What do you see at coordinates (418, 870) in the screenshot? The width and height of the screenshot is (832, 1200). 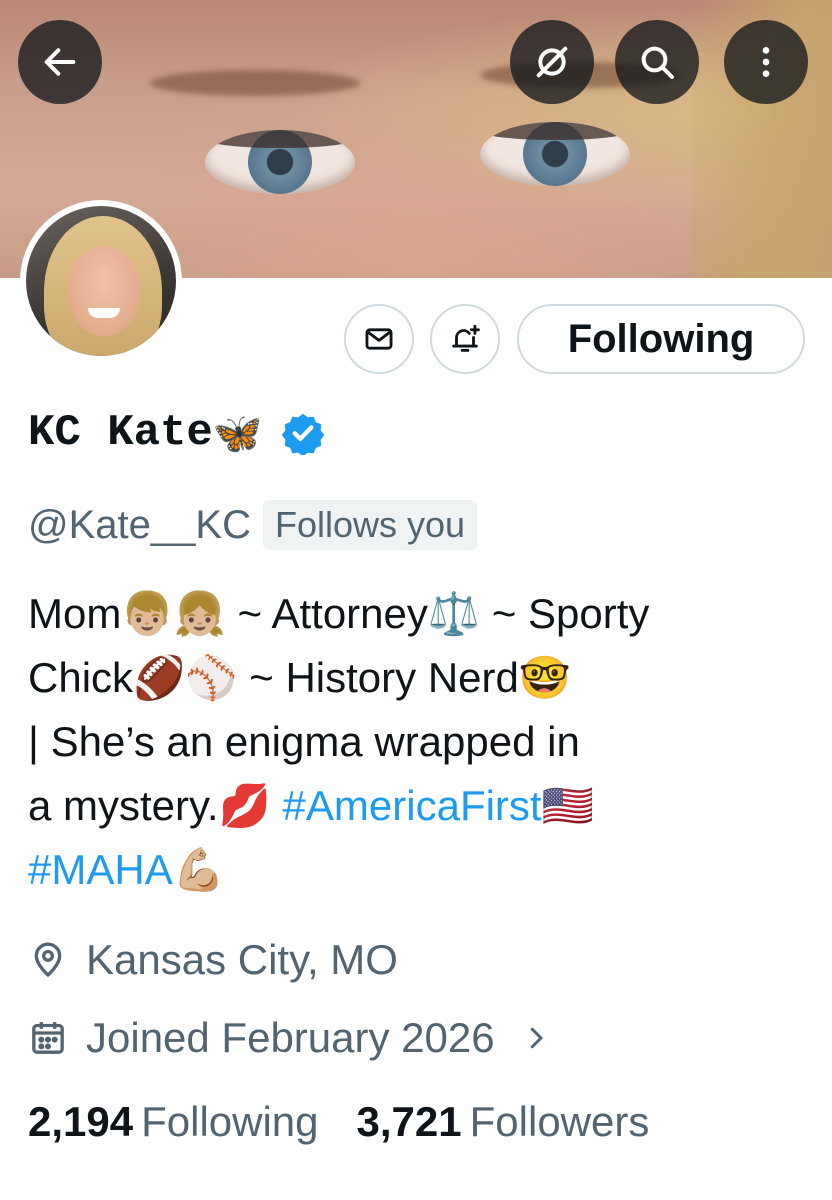 I see `bio-line-5: #MAHA💪🏼` at bounding box center [418, 870].